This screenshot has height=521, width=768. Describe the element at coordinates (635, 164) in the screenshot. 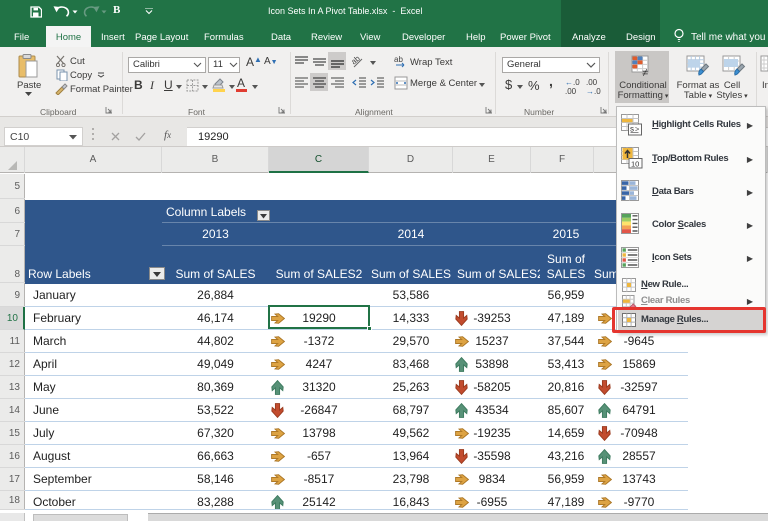

I see `svg-text: 10` at that location.